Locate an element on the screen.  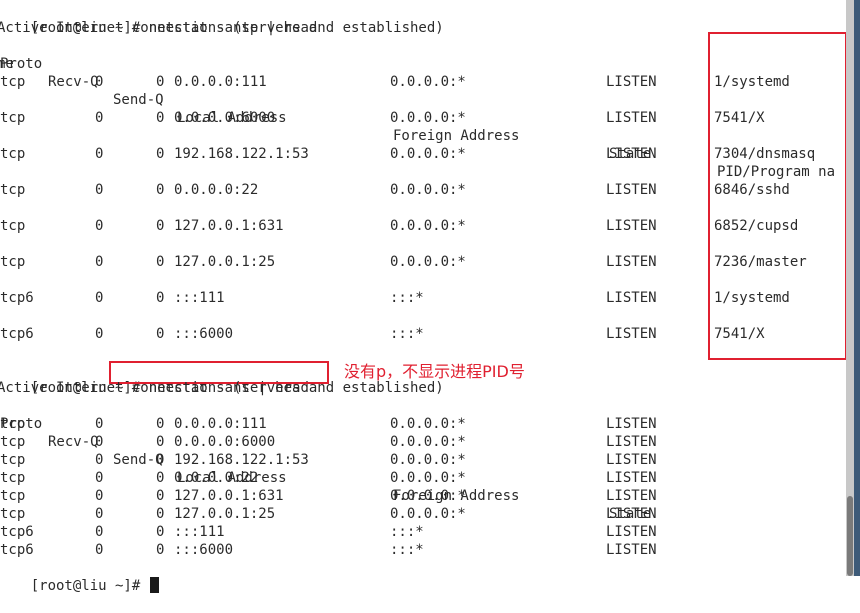
table-row: tcp 0 0 0.0.0.0:22 0.0.0.0:* LISTEN is located at coordinates (428, 478).